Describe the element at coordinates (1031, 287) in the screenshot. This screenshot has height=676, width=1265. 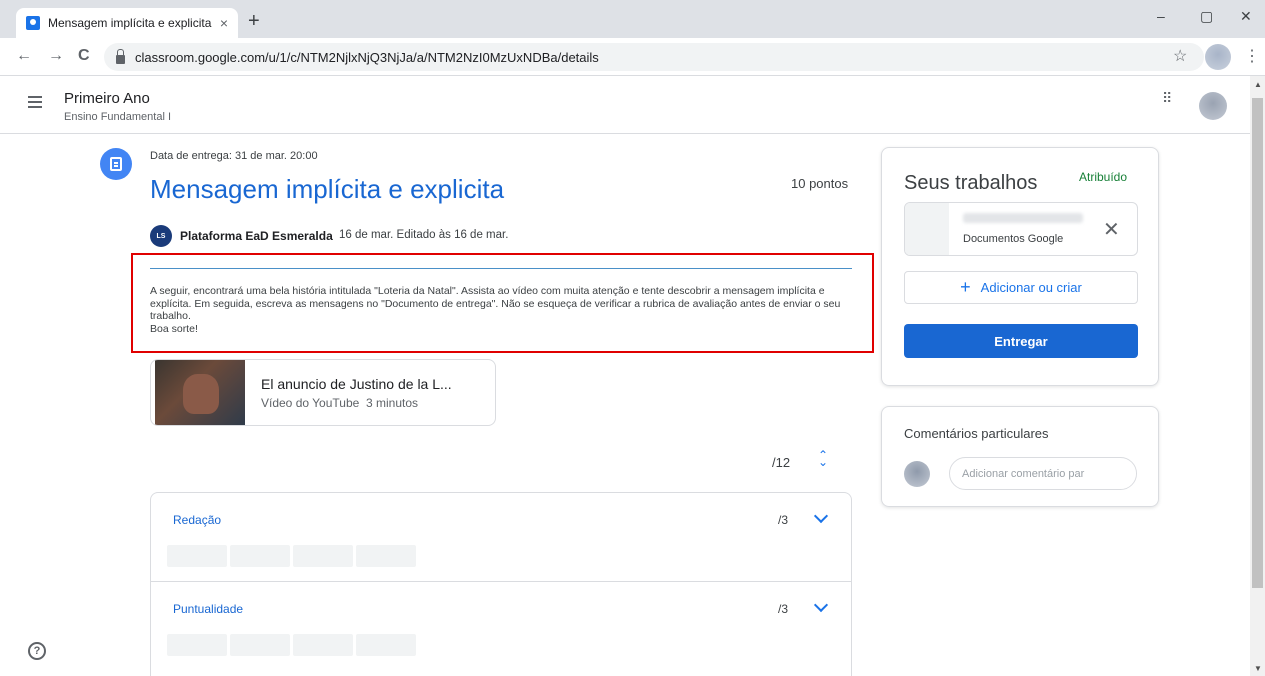
I see `add-or-create-label: Adicionar ou criar` at that location.